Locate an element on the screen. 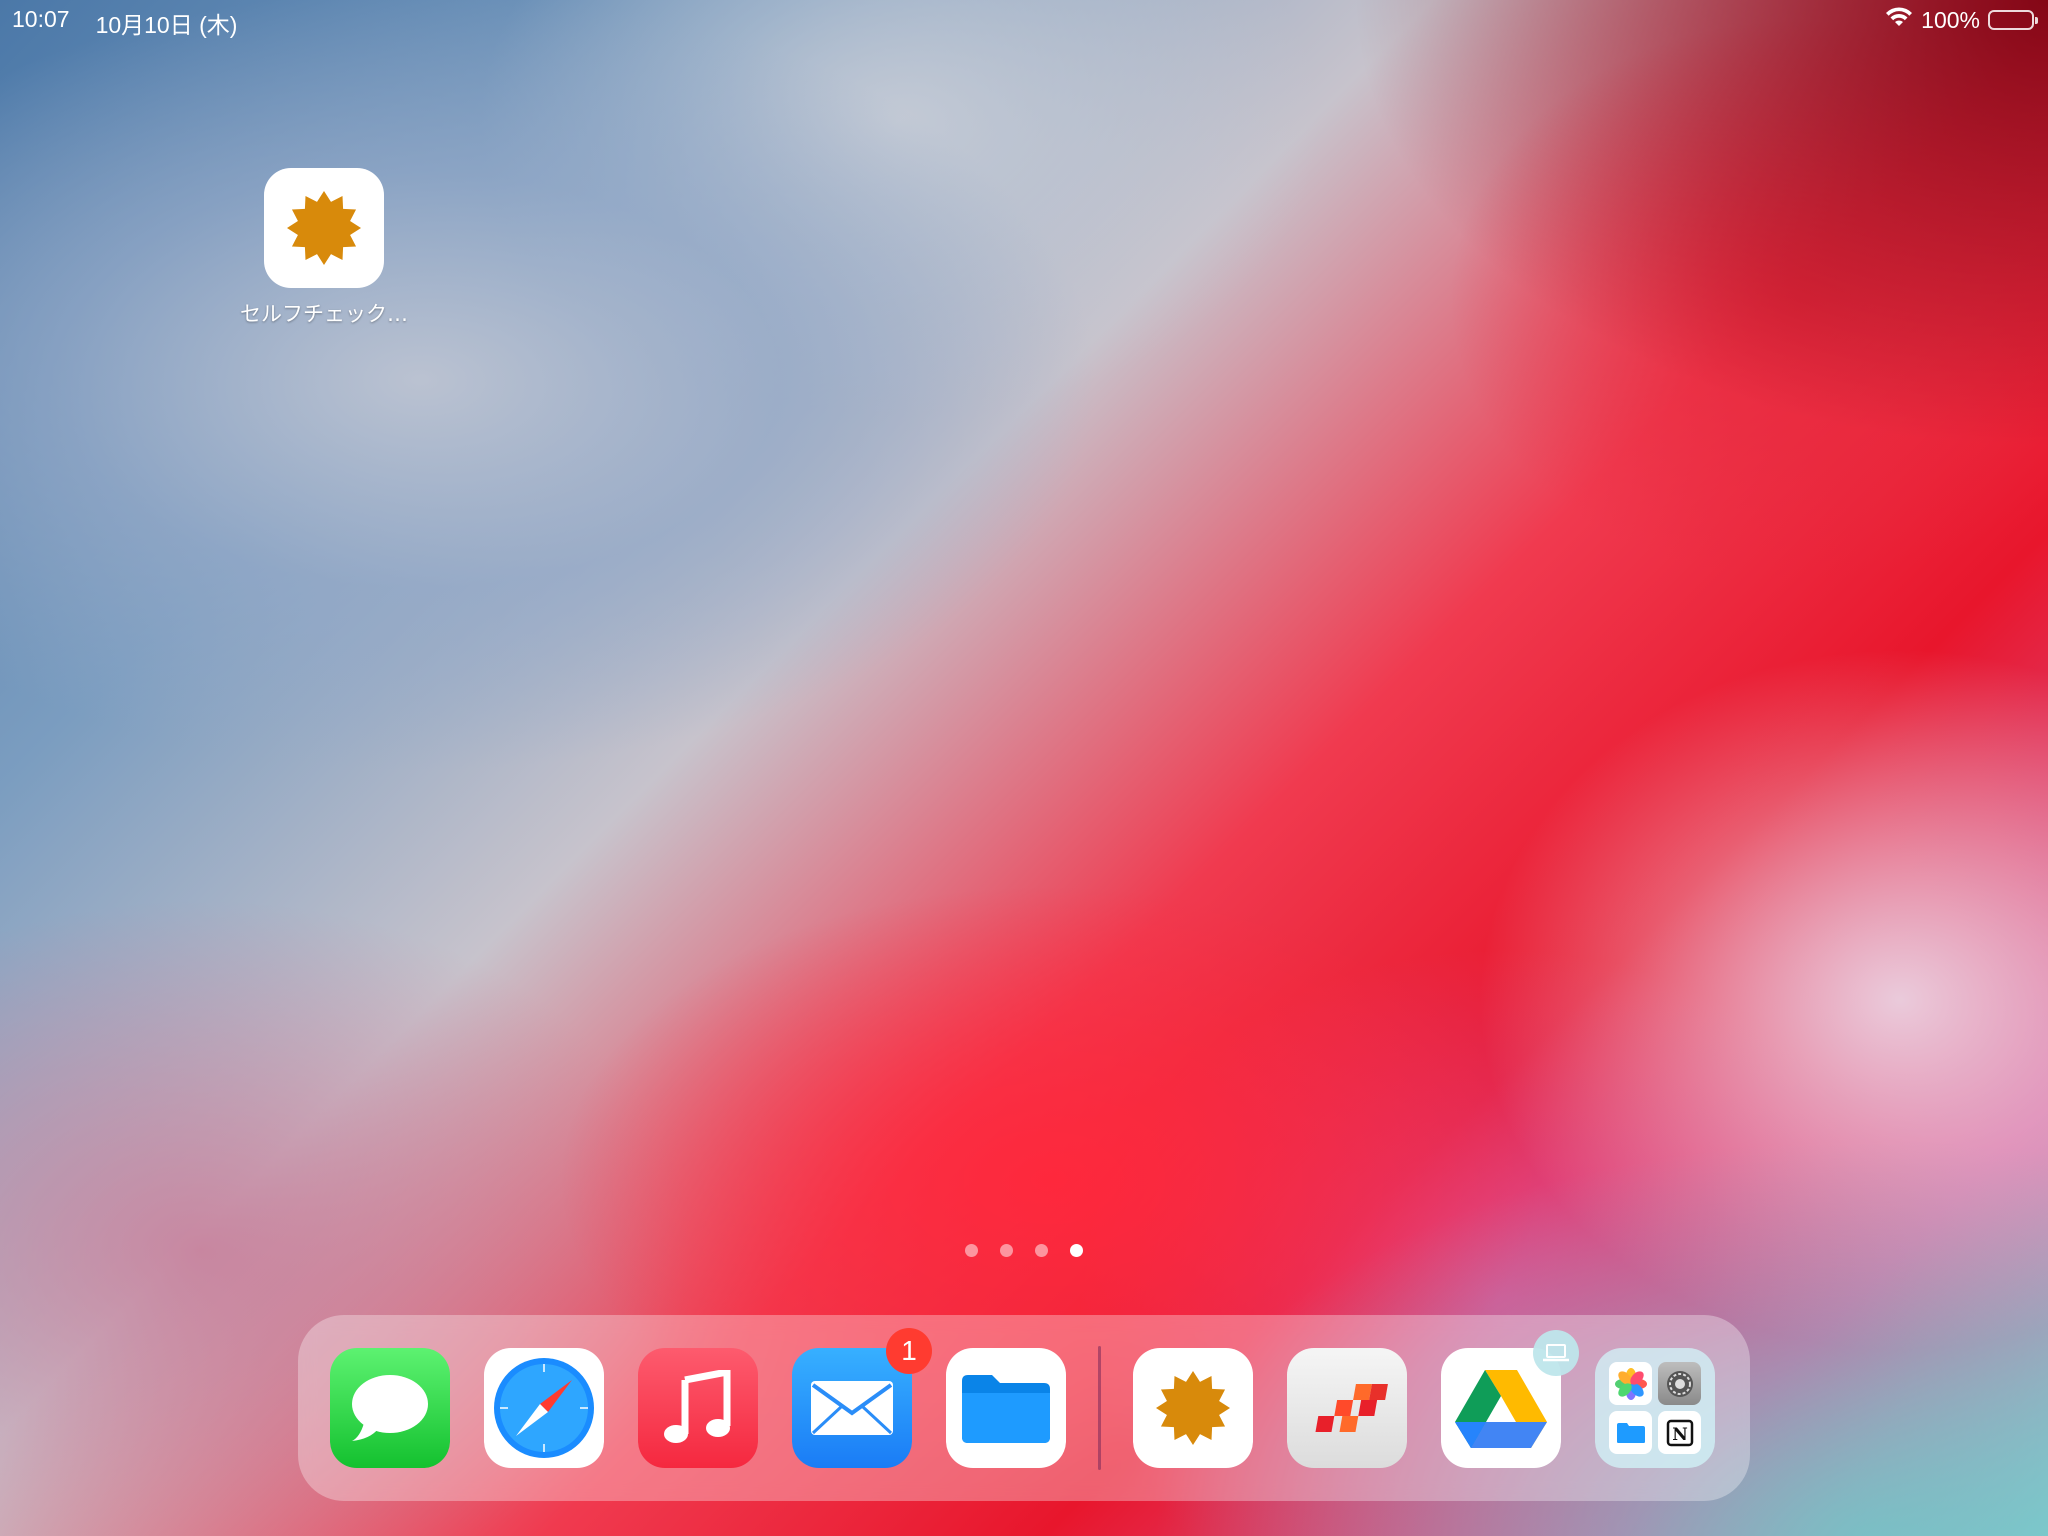  page-dot-active is located at coordinates (1076, 1250).